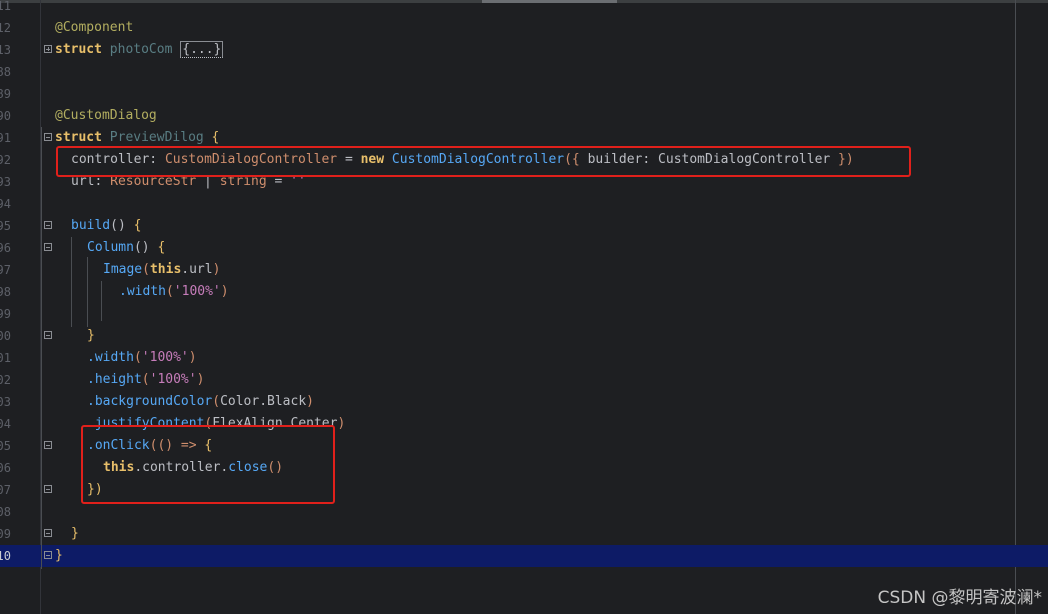 This screenshot has height=614, width=1048. What do you see at coordinates (5, 380) in the screenshot?
I see `line-number: 02` at bounding box center [5, 380].